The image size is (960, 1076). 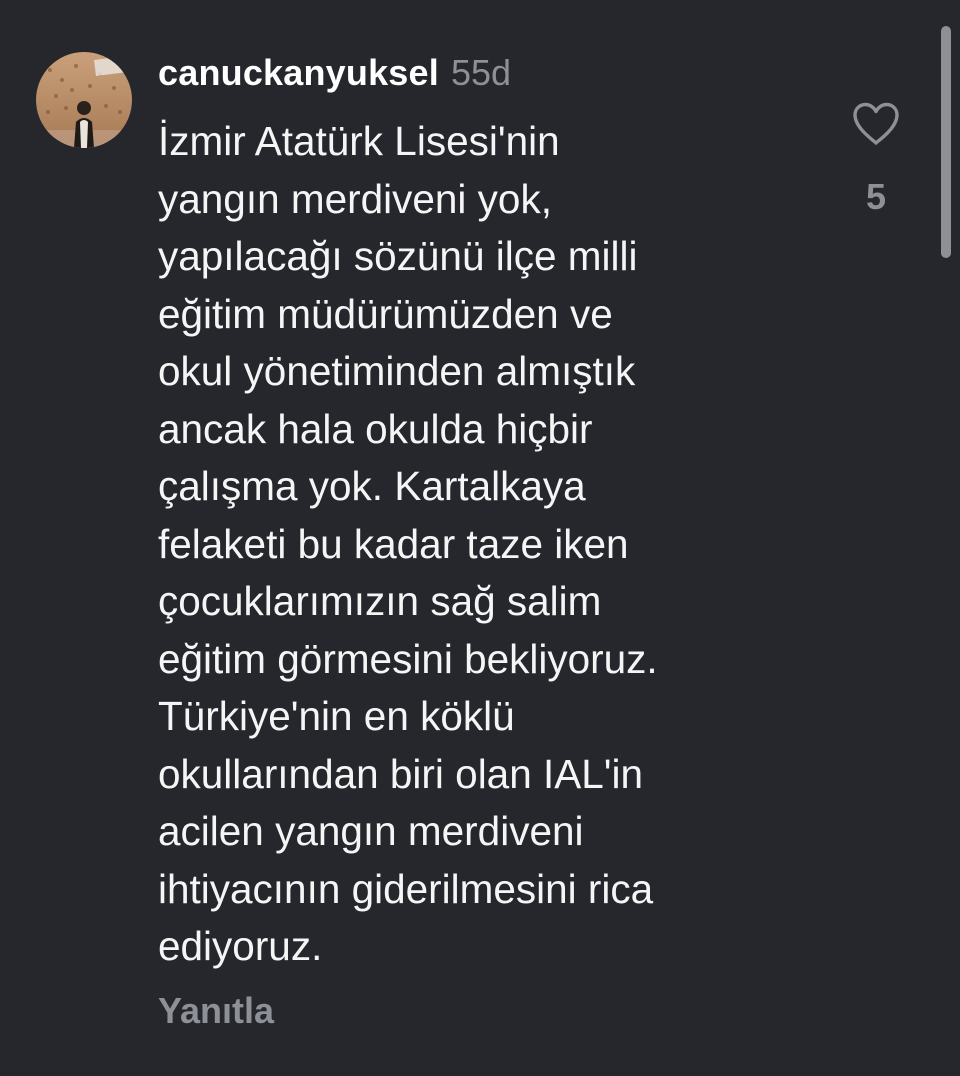 I want to click on reply-button: Yanıtla, so click(x=216, y=1011).